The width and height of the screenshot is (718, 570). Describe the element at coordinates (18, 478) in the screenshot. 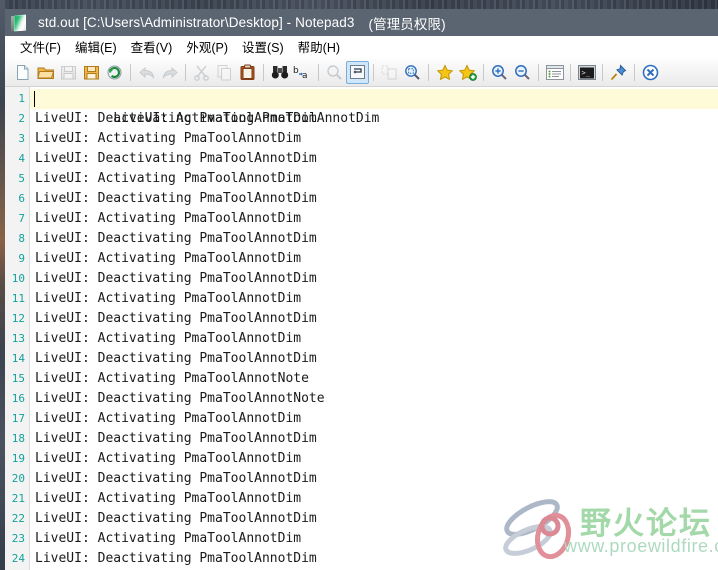

I see `line-number: 20` at that location.